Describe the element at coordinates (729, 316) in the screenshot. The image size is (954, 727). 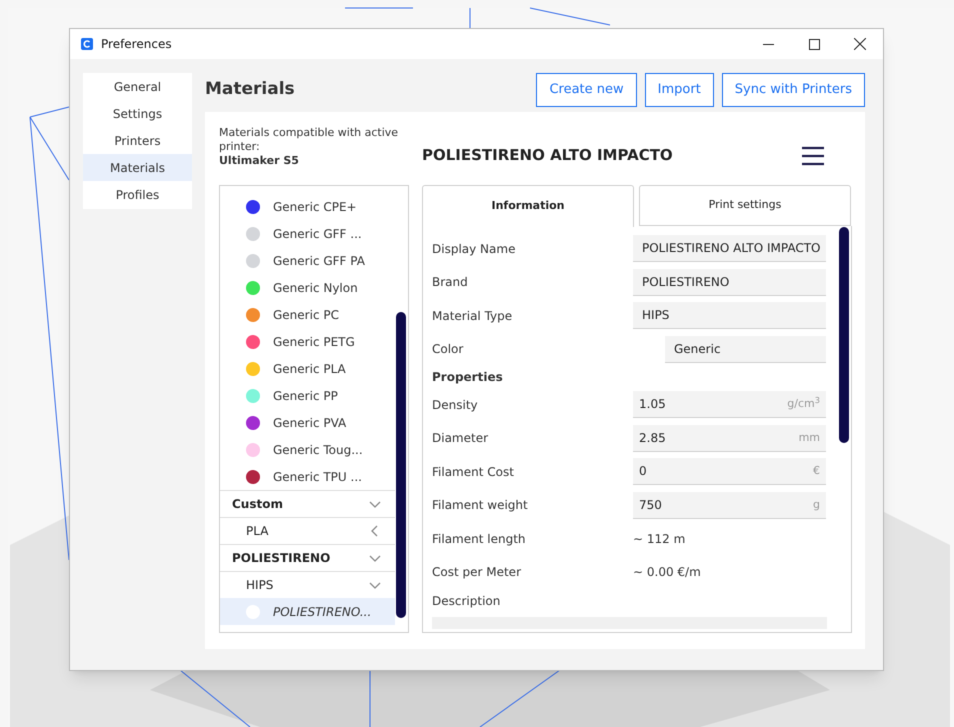
I see `text-field: HIPS` at that location.